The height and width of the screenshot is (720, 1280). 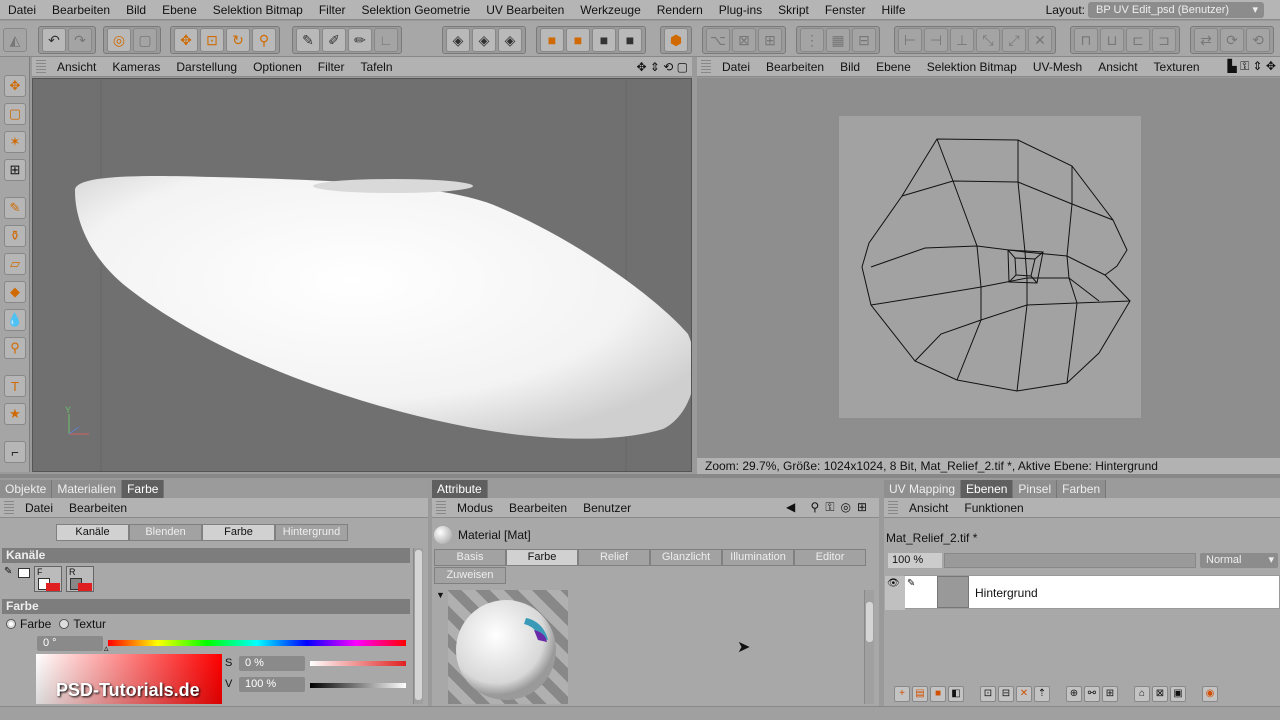 I want to click on arrange-icon-4: ⊐, so click(x=1164, y=40).